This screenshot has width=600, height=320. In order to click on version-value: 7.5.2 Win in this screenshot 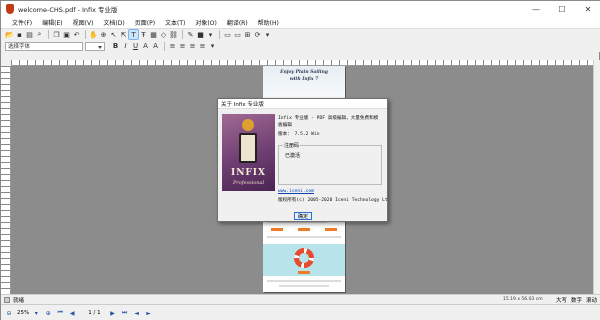, I will do `click(307, 134)`.